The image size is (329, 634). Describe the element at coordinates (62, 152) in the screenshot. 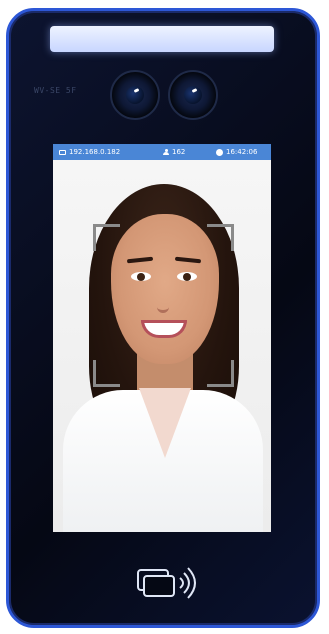

I see `monitor-icon` at that location.